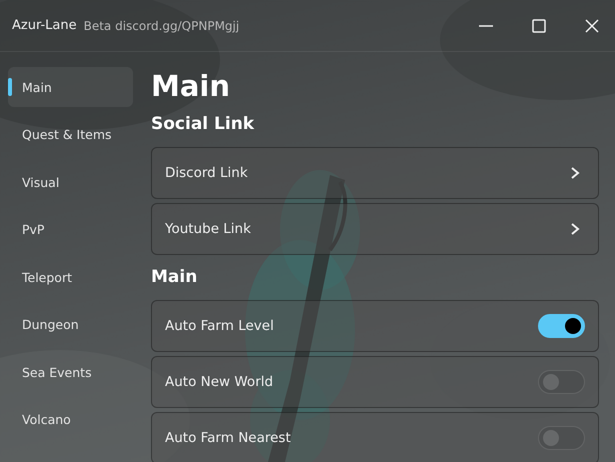 The height and width of the screenshot is (462, 615). I want to click on toggle-label: Auto New World, so click(219, 382).